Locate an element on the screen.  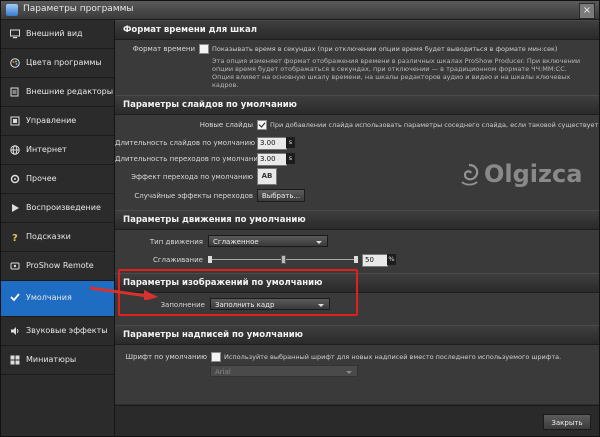
external-editor-icon is located at coordinates (14, 92).